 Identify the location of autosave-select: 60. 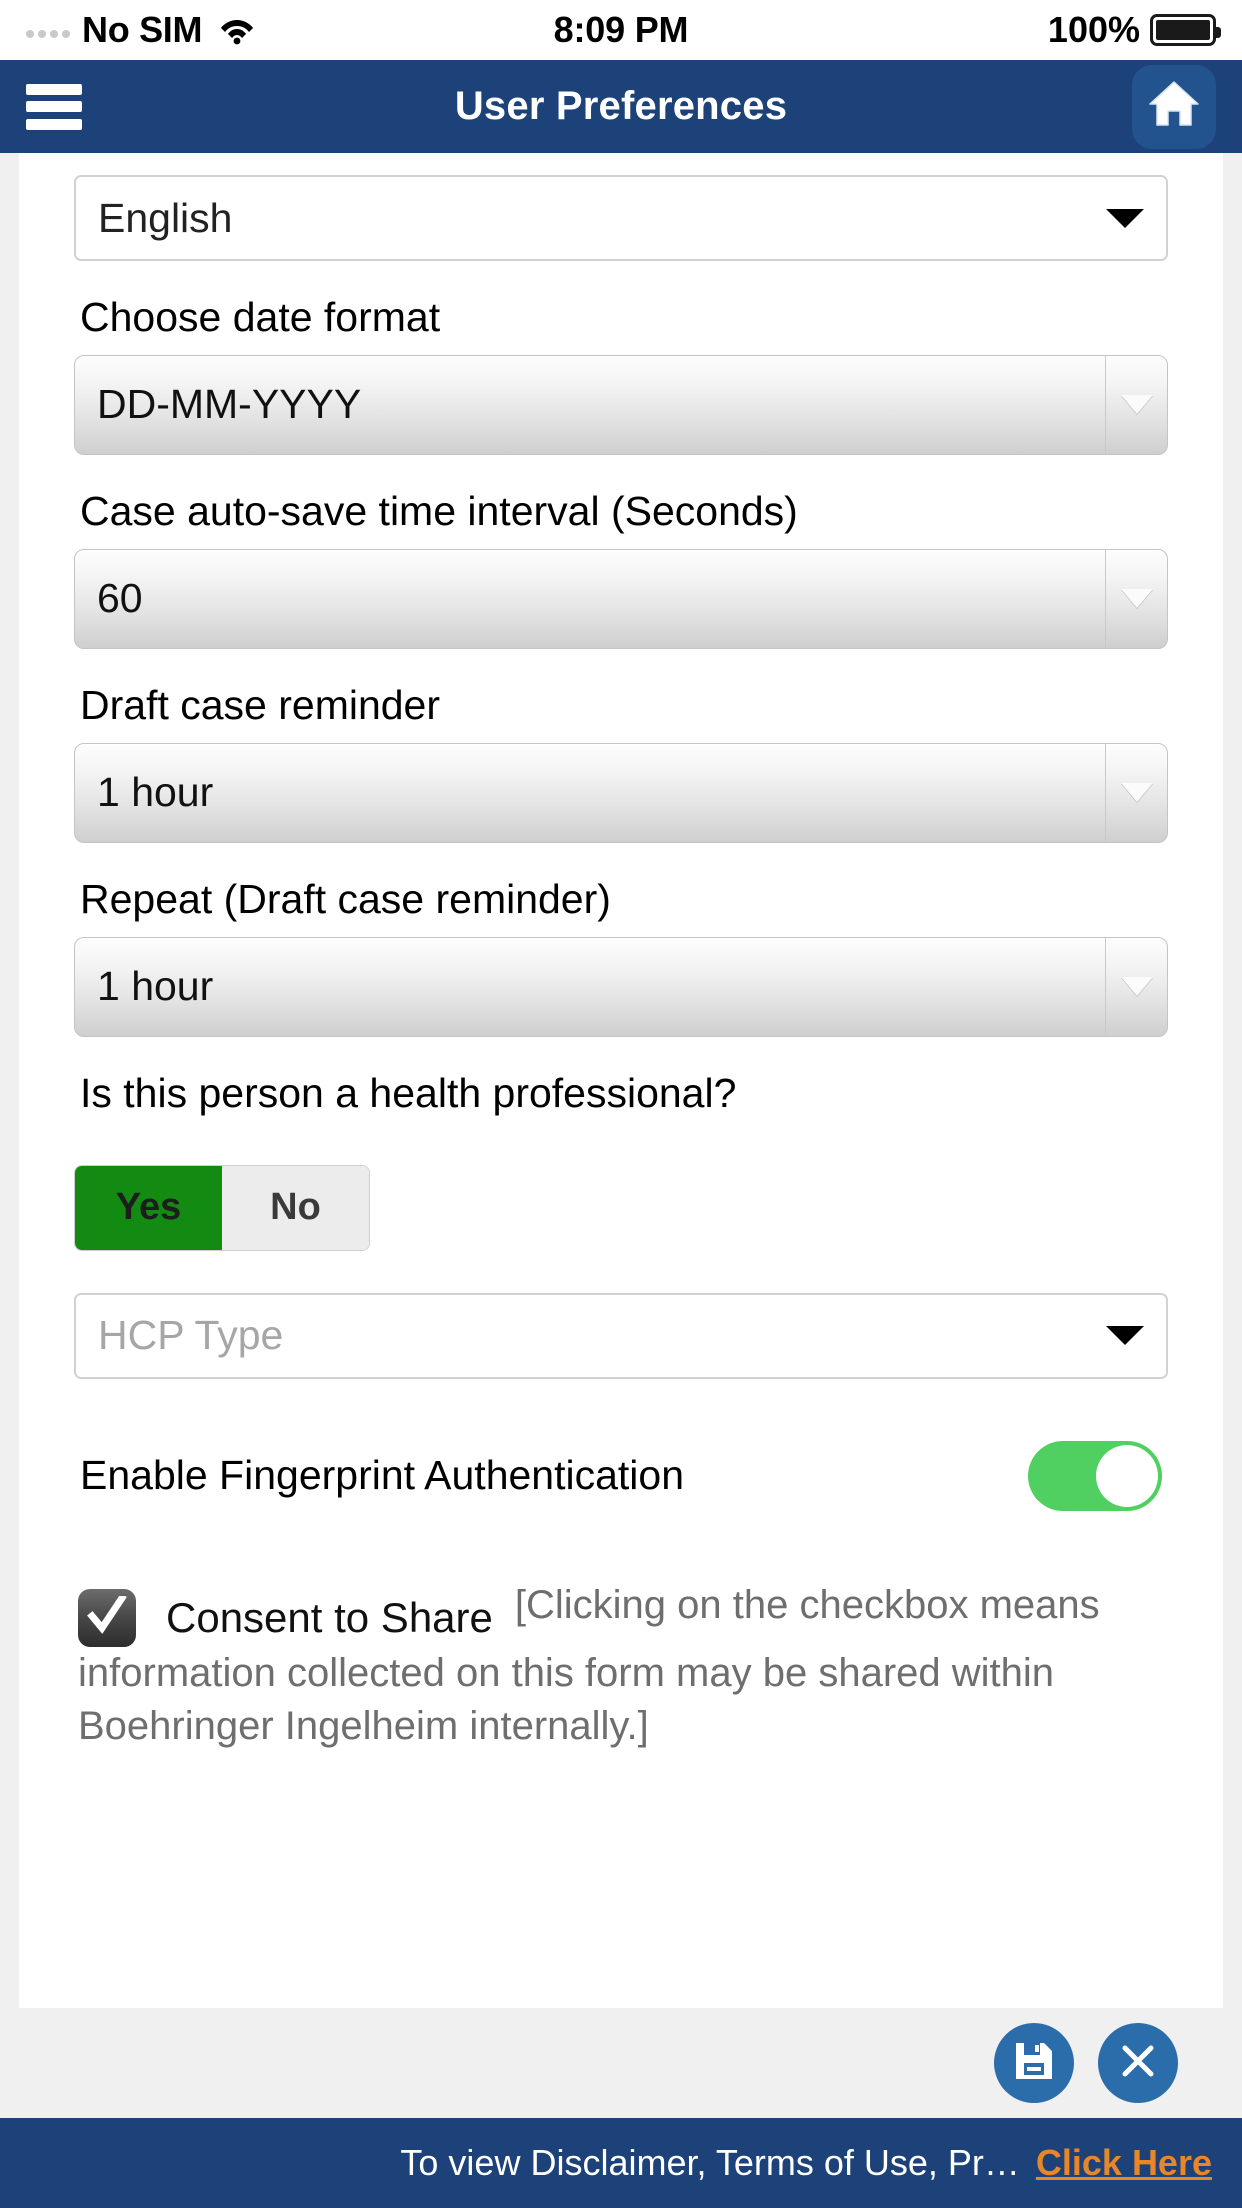
(621, 598).